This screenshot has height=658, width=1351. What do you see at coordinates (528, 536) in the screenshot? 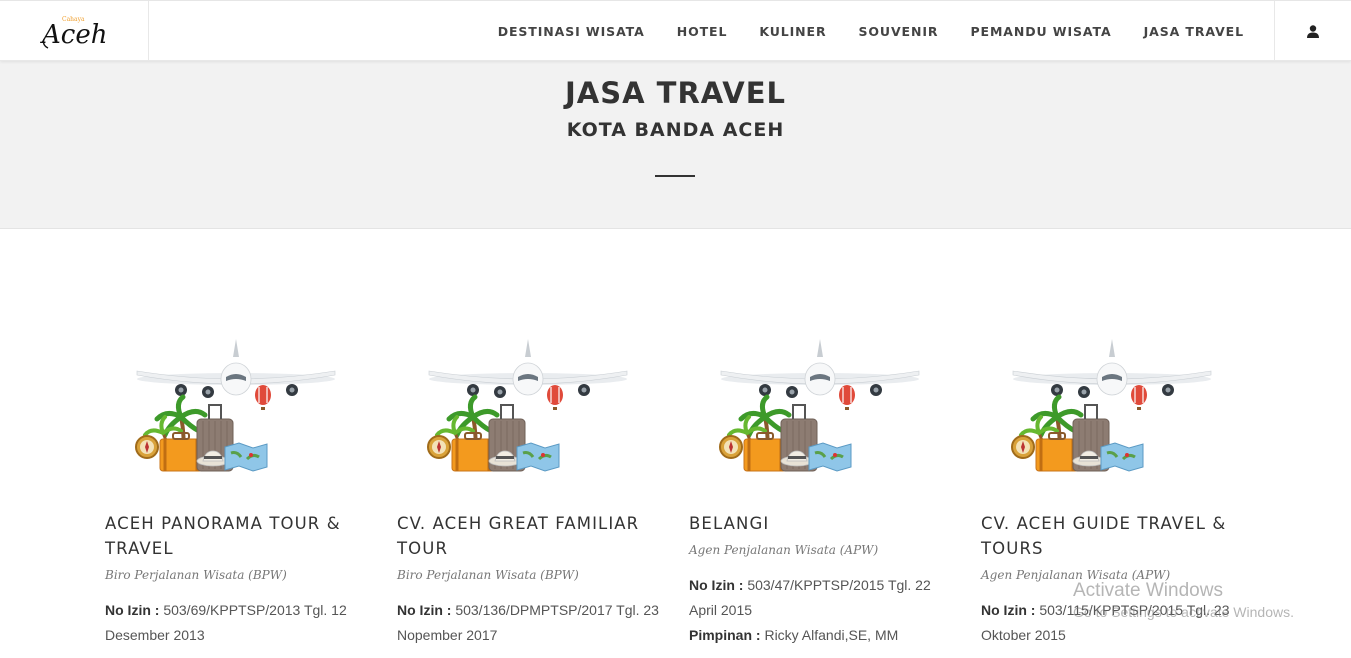
I see `agency-name: CV. ACEH GREAT FAMILIAR TOUR` at bounding box center [528, 536].